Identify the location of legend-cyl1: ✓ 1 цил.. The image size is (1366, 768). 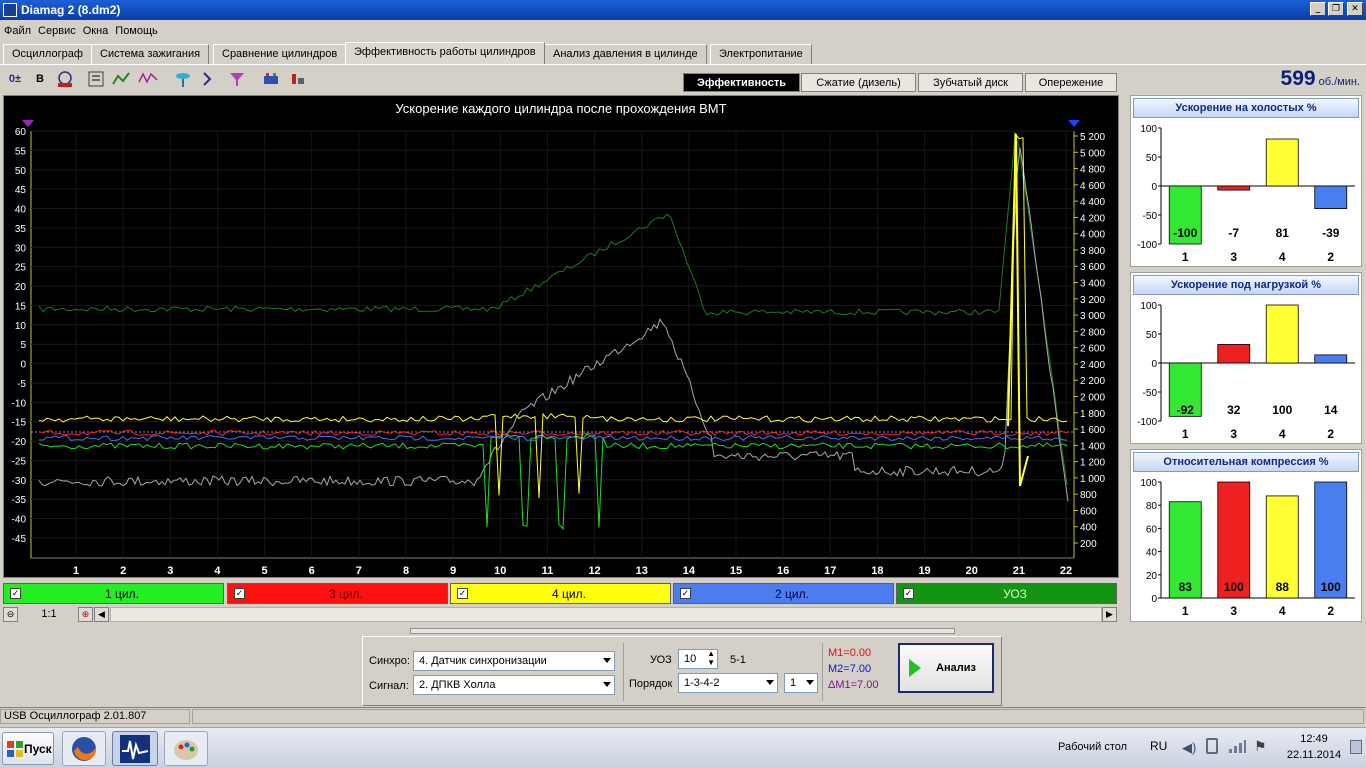
(113, 593).